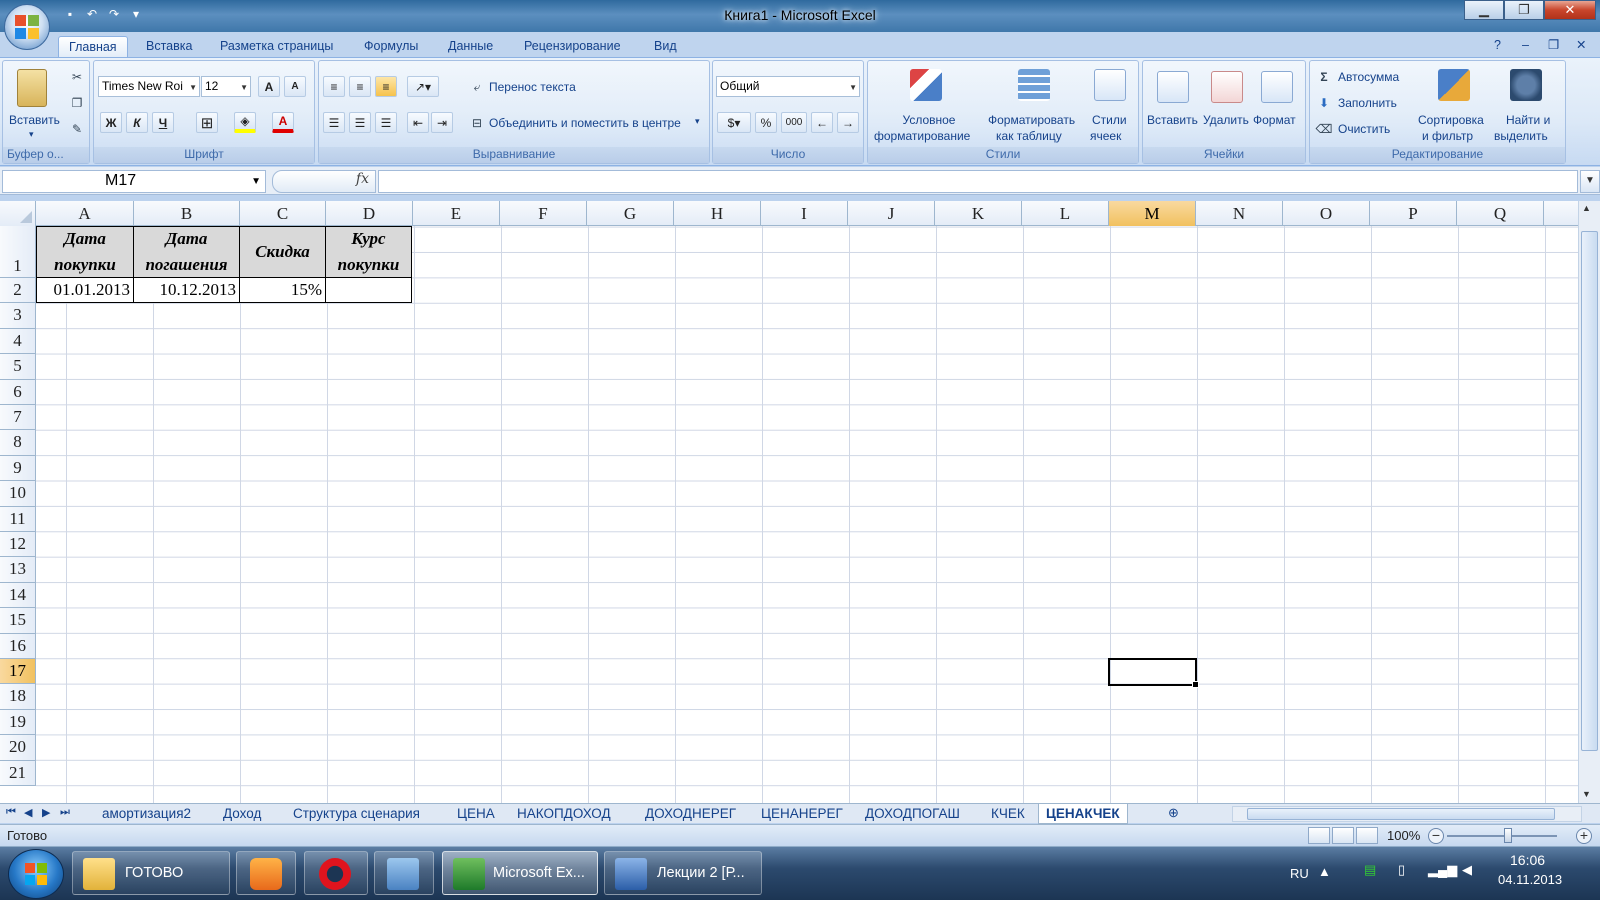  I want to click on number-format-select: Общий ▼, so click(788, 86).